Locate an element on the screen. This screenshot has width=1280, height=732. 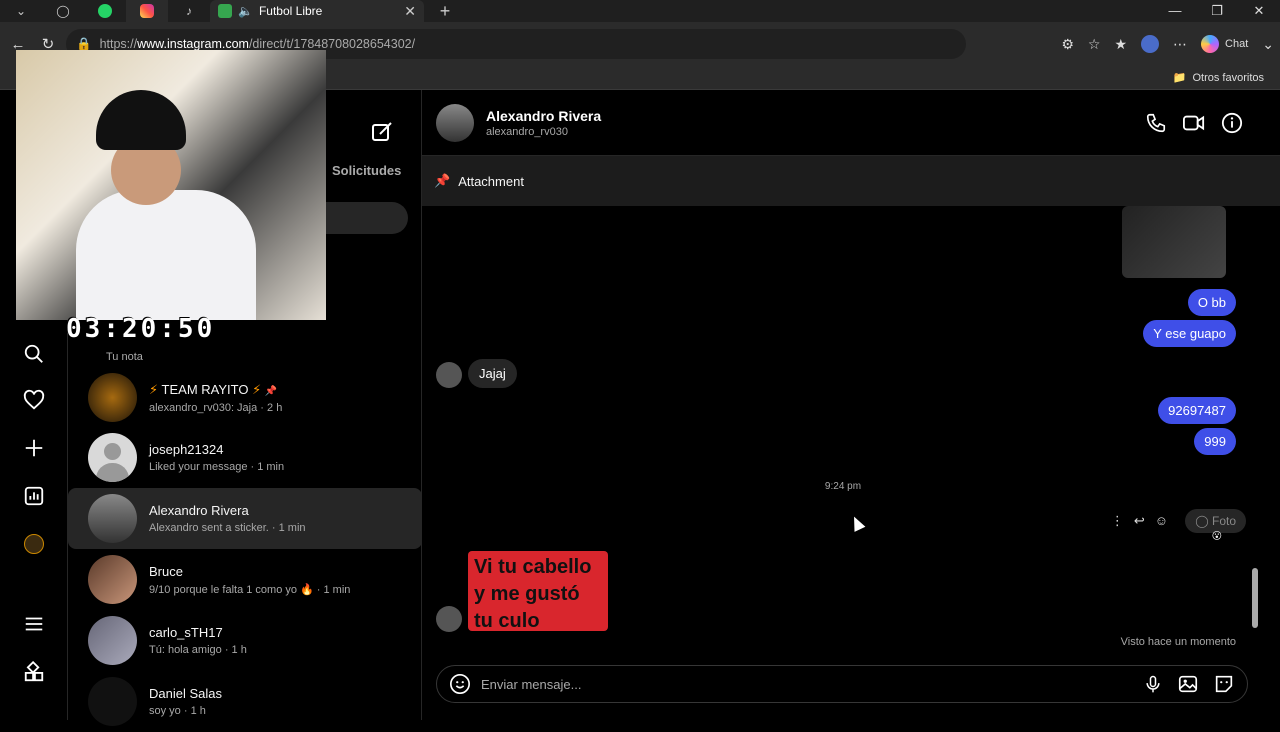
speaker-icon: 🔈 is located at coordinates (245, 11).